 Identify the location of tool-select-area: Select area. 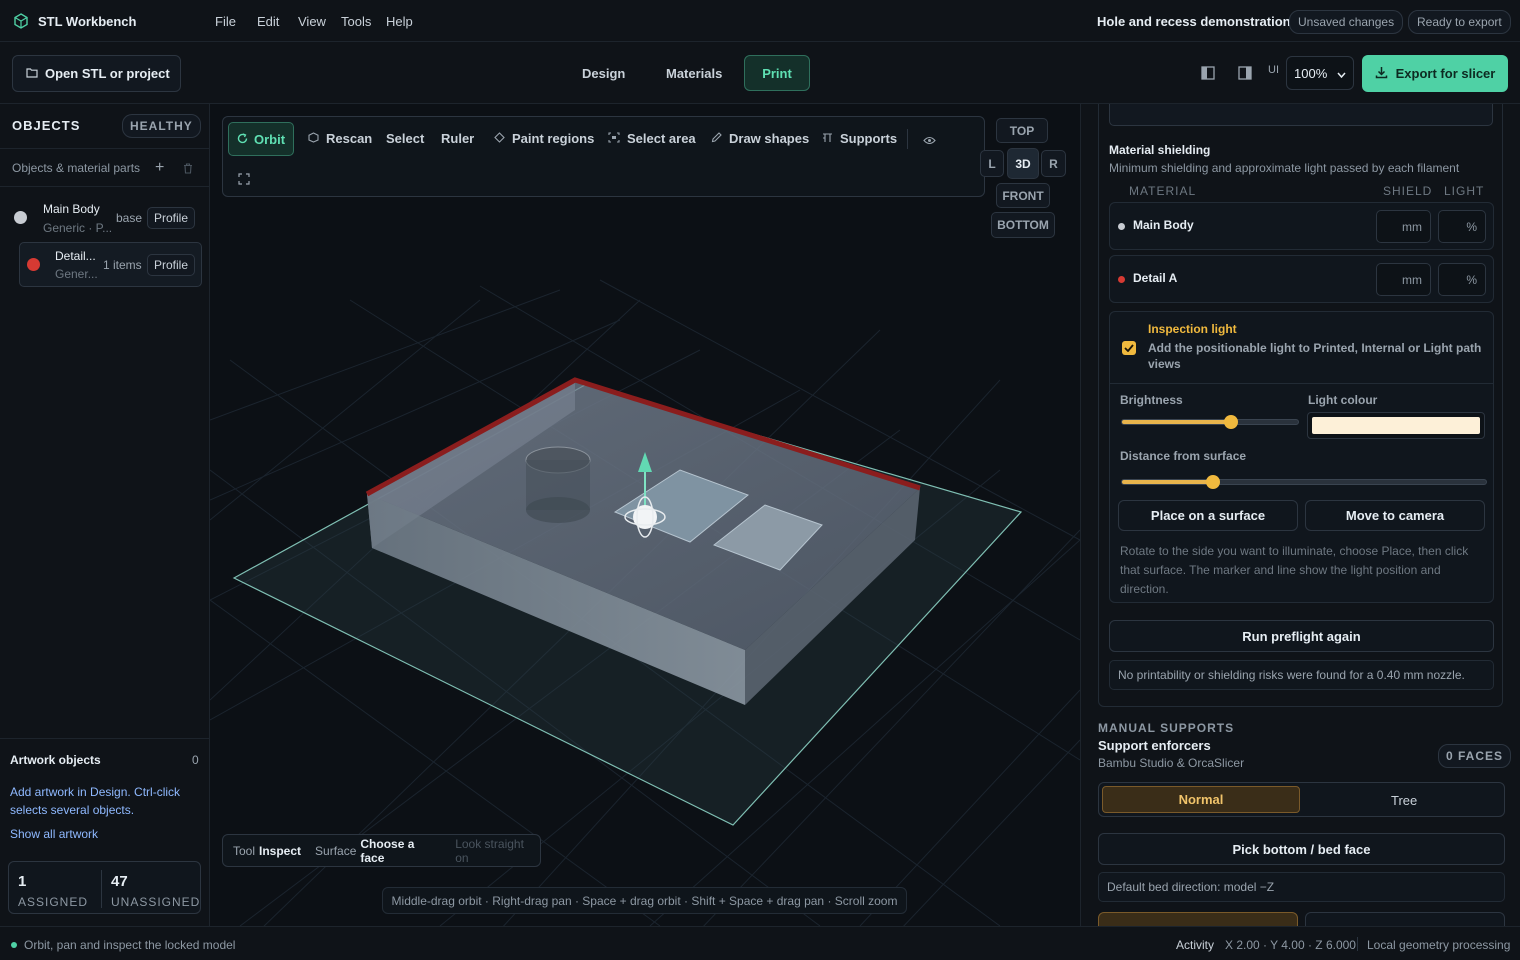
(652, 138).